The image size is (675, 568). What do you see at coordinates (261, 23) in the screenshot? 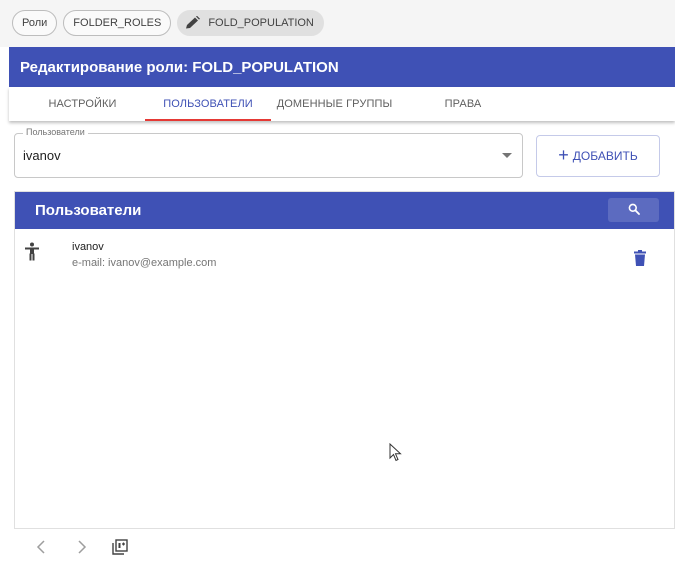
I see `breadcrumb-current-role-label: FOLD_POPULATION` at bounding box center [261, 23].